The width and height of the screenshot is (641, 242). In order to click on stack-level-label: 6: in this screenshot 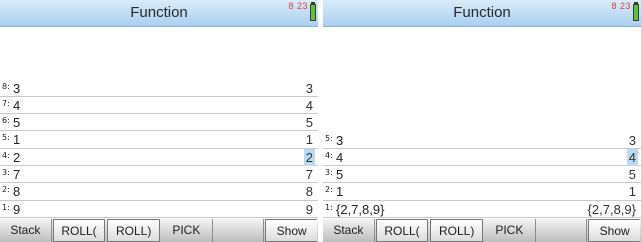, I will do `click(6, 121)`.